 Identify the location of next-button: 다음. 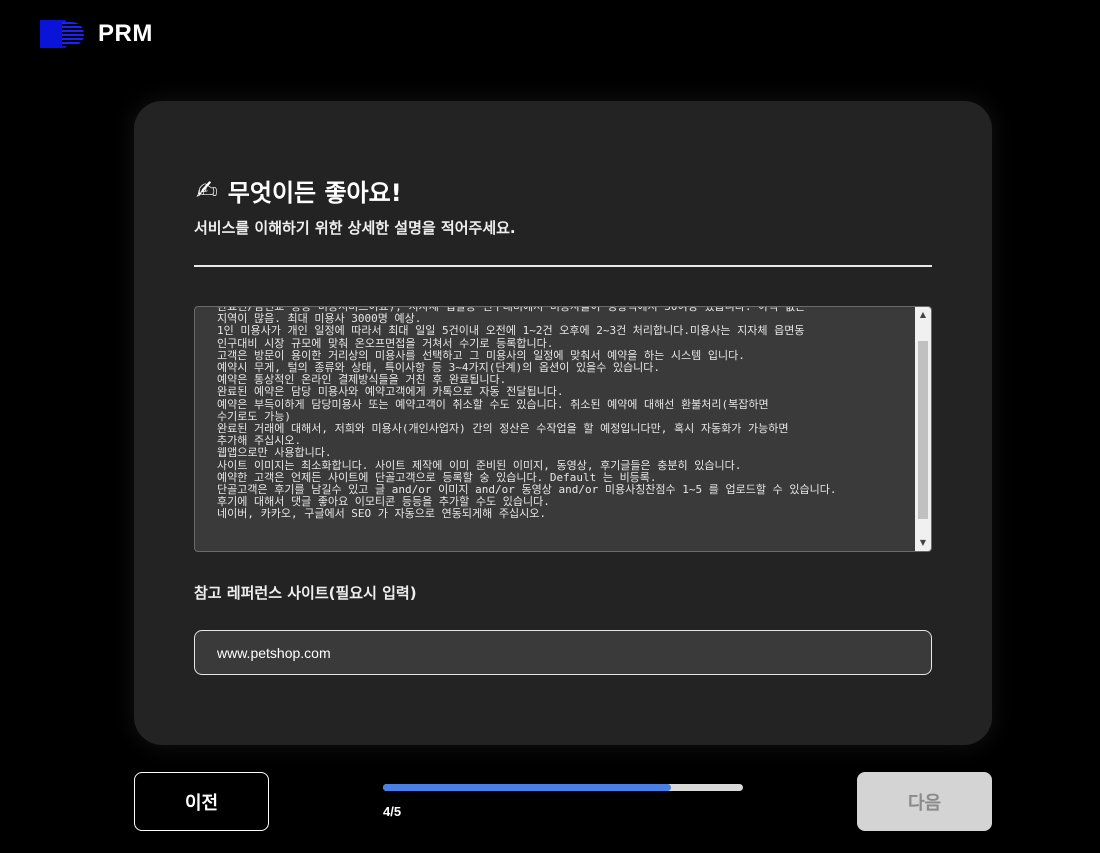
(924, 801).